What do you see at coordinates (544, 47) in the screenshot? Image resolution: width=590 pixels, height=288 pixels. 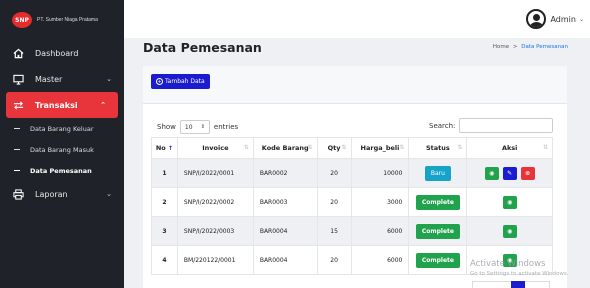 I see `breadcrumb-current: Data Pemesanan` at bounding box center [544, 47].